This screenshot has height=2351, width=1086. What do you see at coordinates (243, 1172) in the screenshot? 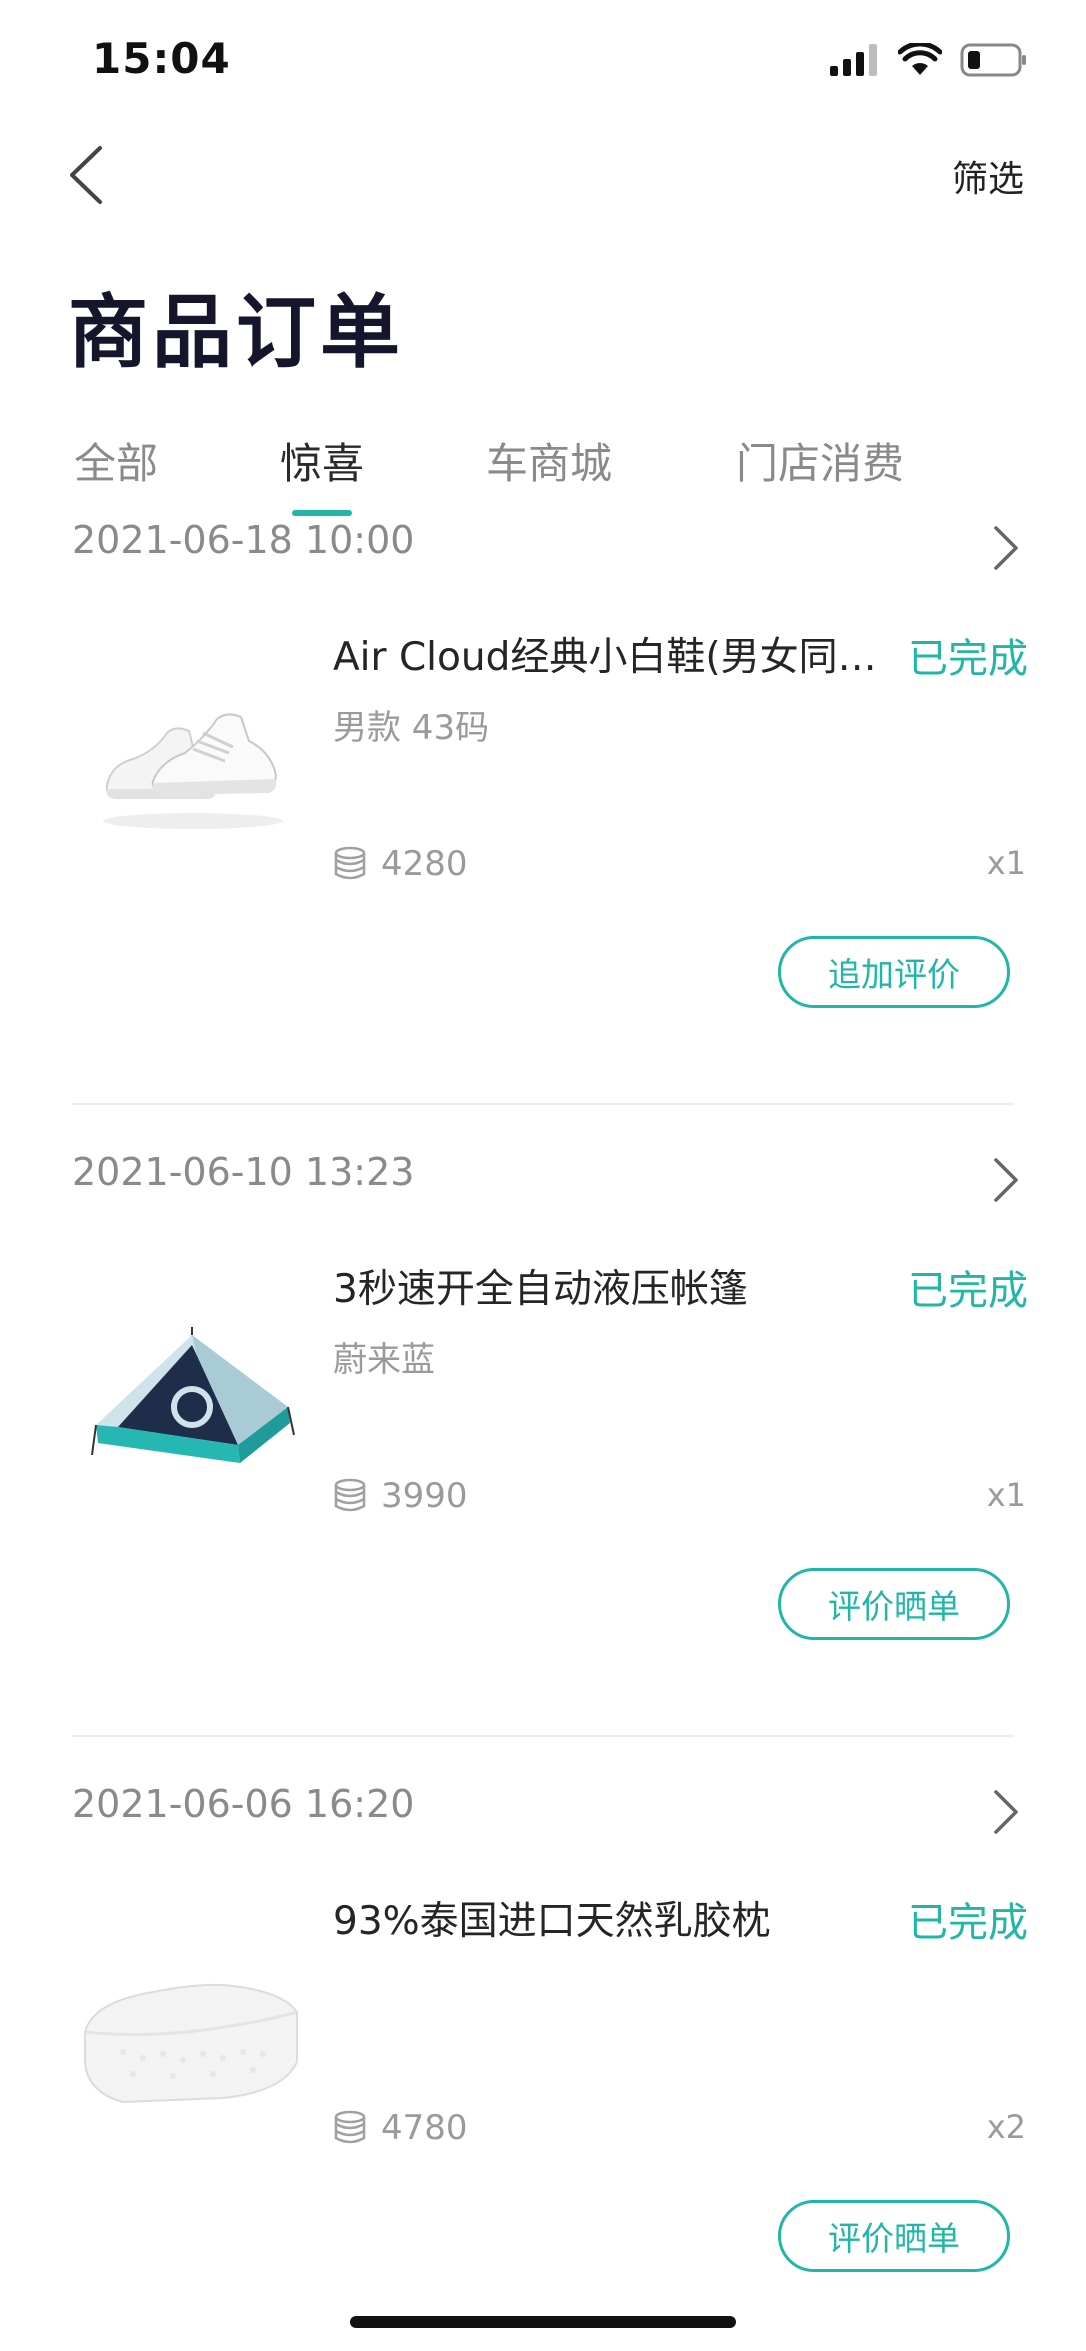
I see `order-date: 2021-06-10 13:23` at bounding box center [243, 1172].